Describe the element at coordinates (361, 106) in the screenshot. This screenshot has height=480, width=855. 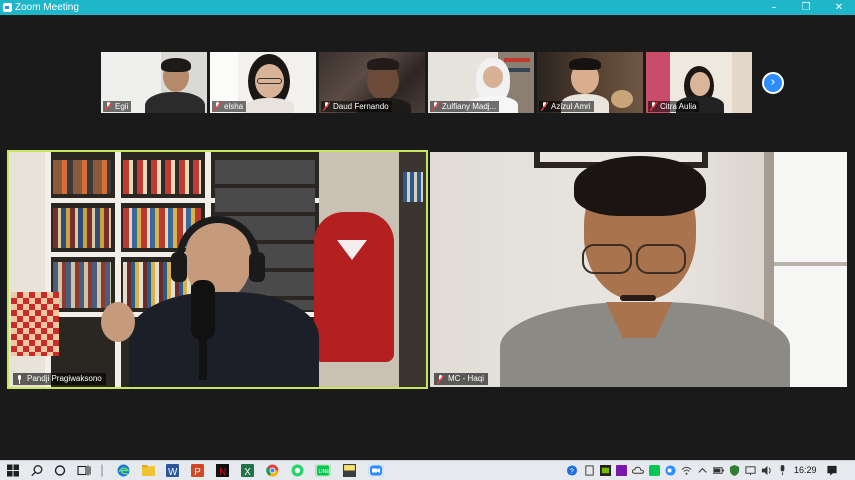
I see `participant-name: Daud Fernando` at that location.